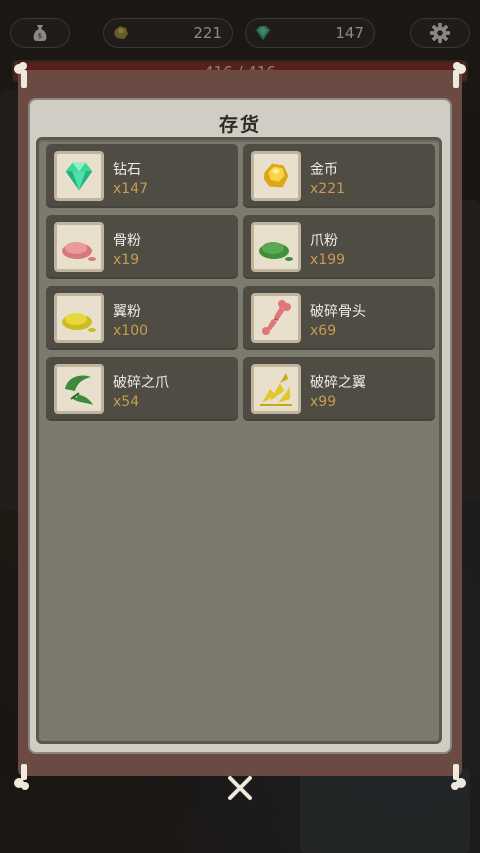 This screenshot has width=480, height=853. What do you see at coordinates (142, 176) in the screenshot?
I see `inventory-item-diamond: 钻石 x147` at bounding box center [142, 176].